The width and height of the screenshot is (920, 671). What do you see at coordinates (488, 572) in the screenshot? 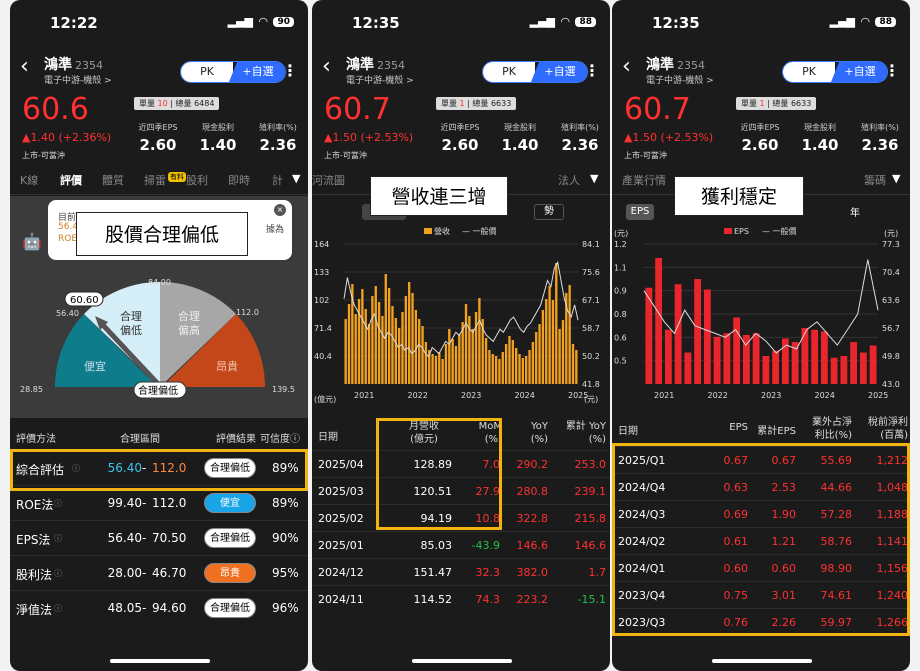
I see `mom: 32.3` at bounding box center [488, 572].